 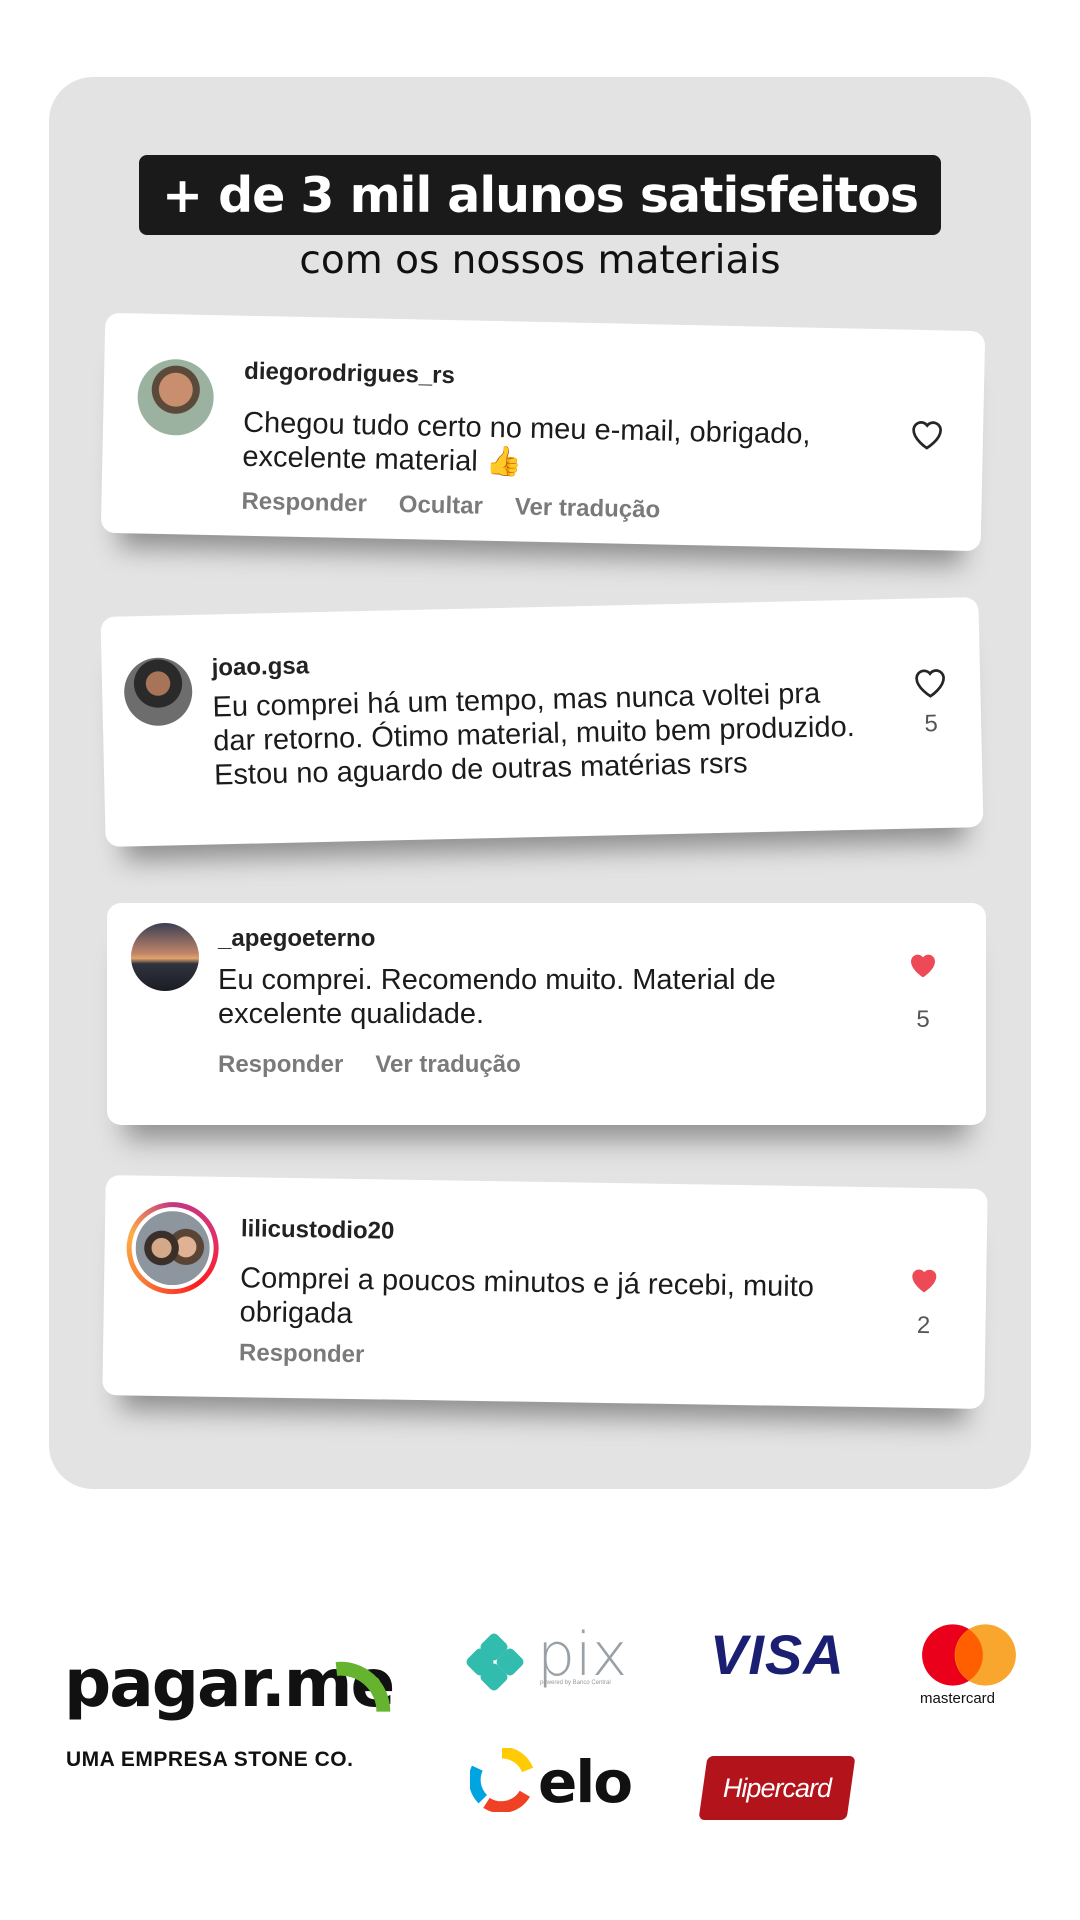 What do you see at coordinates (585, 1782) in the screenshot?
I see `elo-logo: elo` at bounding box center [585, 1782].